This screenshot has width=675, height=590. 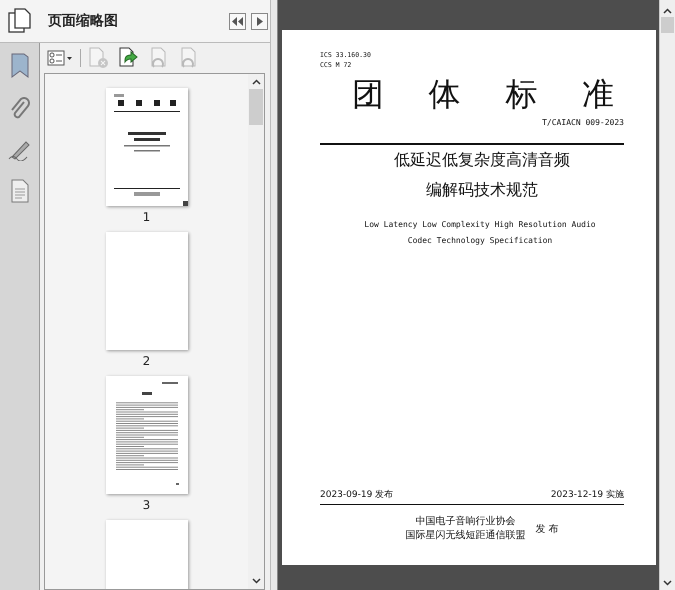 I want to click on pages-icon, so click(x=20, y=21).